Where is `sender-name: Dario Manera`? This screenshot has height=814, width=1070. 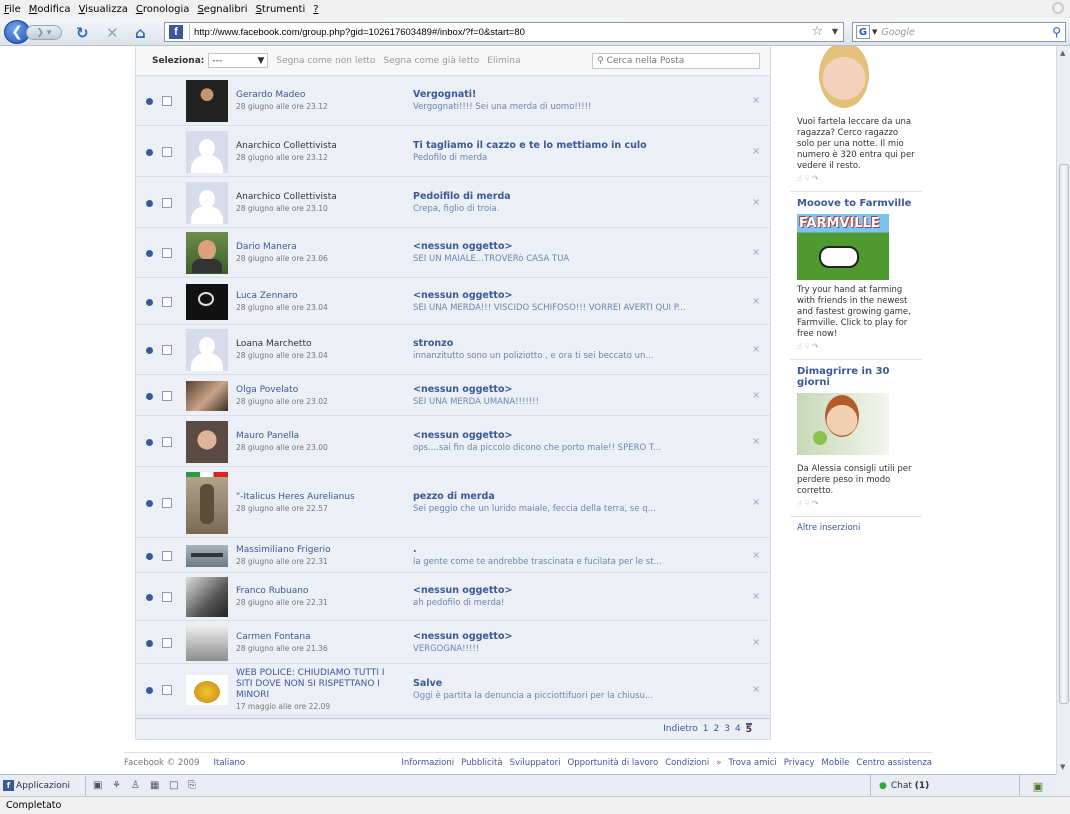 sender-name: Dario Manera is located at coordinates (316, 247).